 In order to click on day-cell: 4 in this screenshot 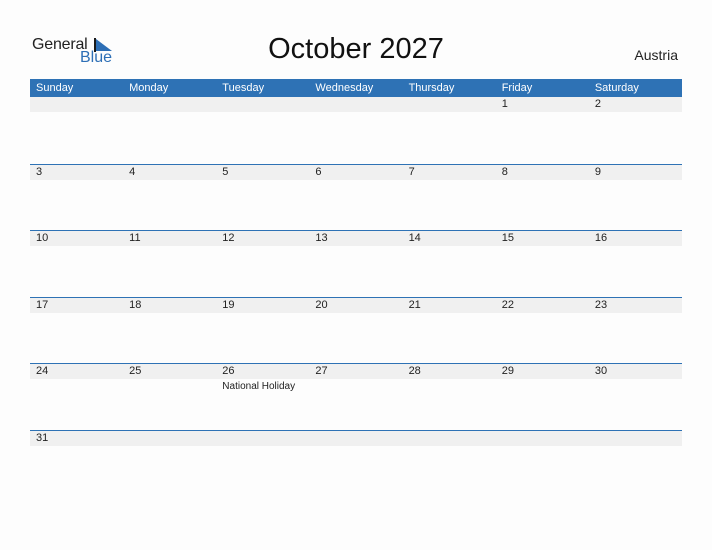, I will do `click(169, 198)`.